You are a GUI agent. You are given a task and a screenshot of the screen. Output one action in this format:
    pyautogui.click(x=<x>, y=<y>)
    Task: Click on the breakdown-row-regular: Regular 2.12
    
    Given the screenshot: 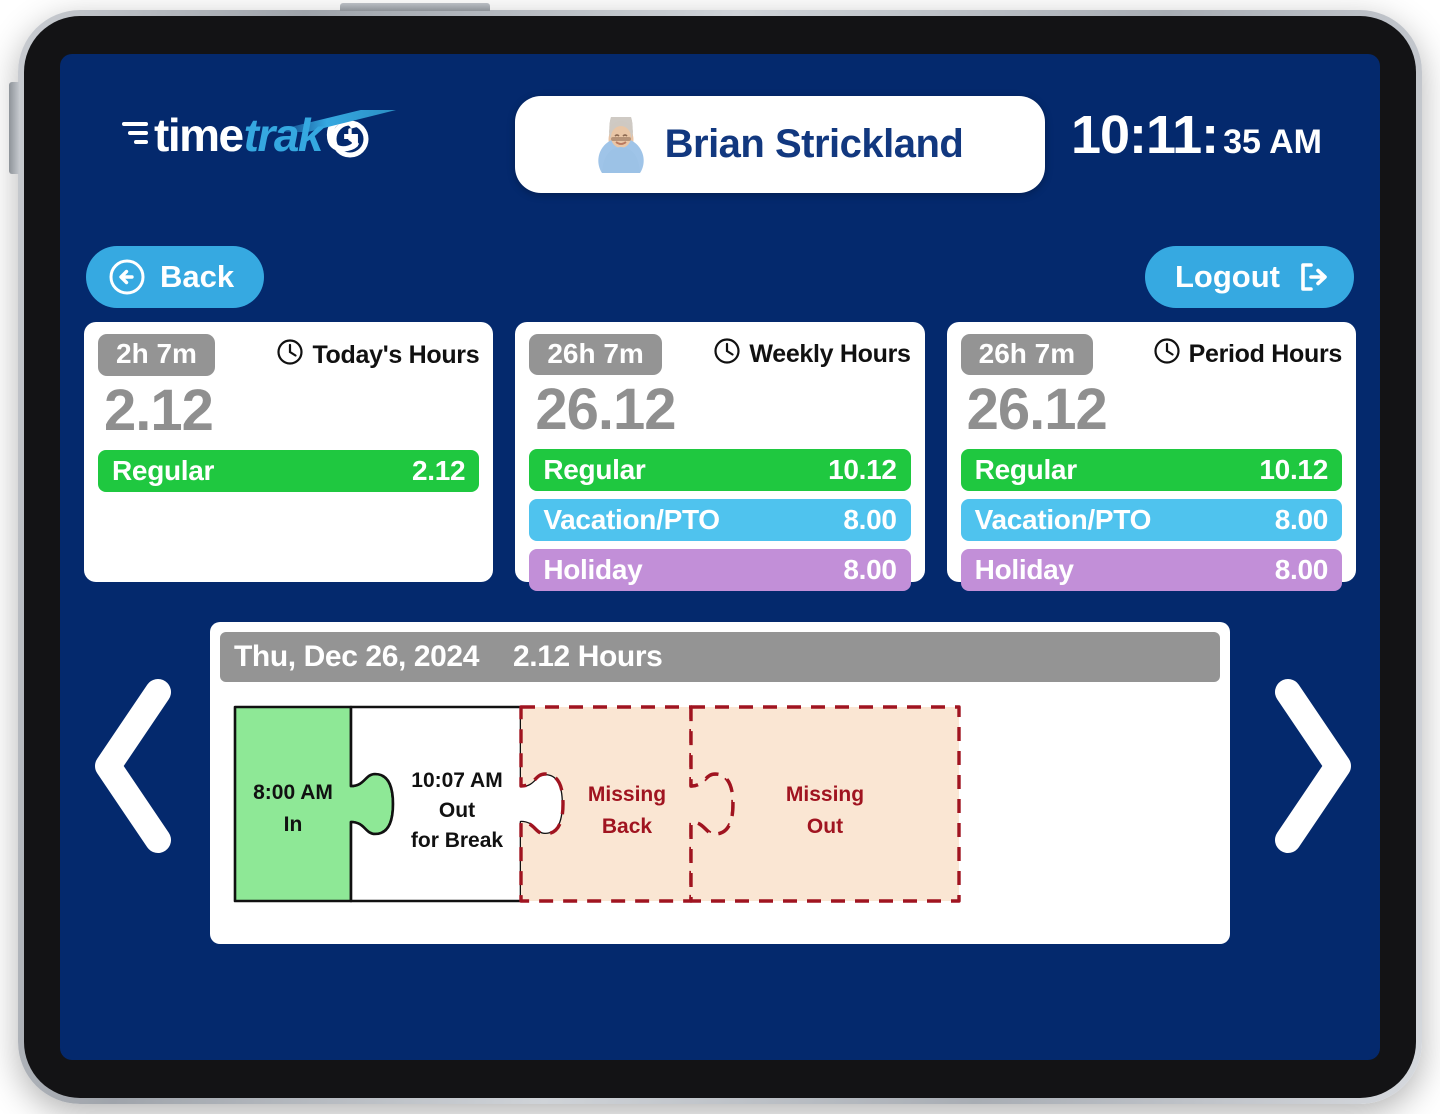 What is the action you would take?
    pyautogui.click(x=289, y=471)
    